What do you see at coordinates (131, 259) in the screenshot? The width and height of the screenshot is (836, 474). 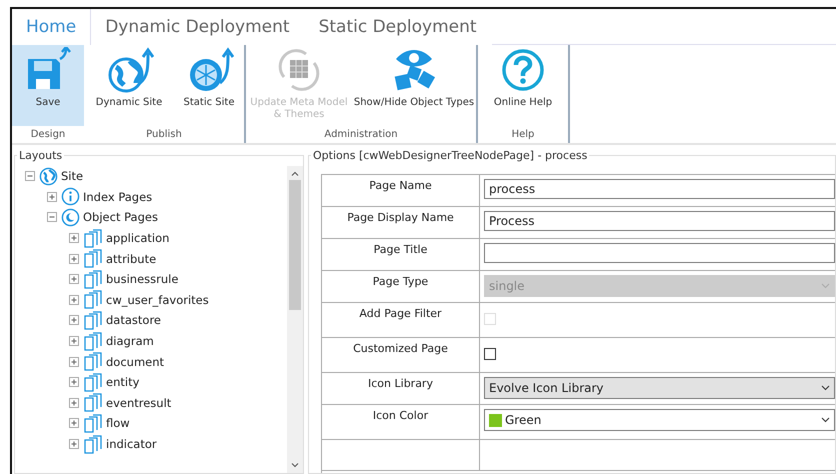 I see `tree-item: attribute` at bounding box center [131, 259].